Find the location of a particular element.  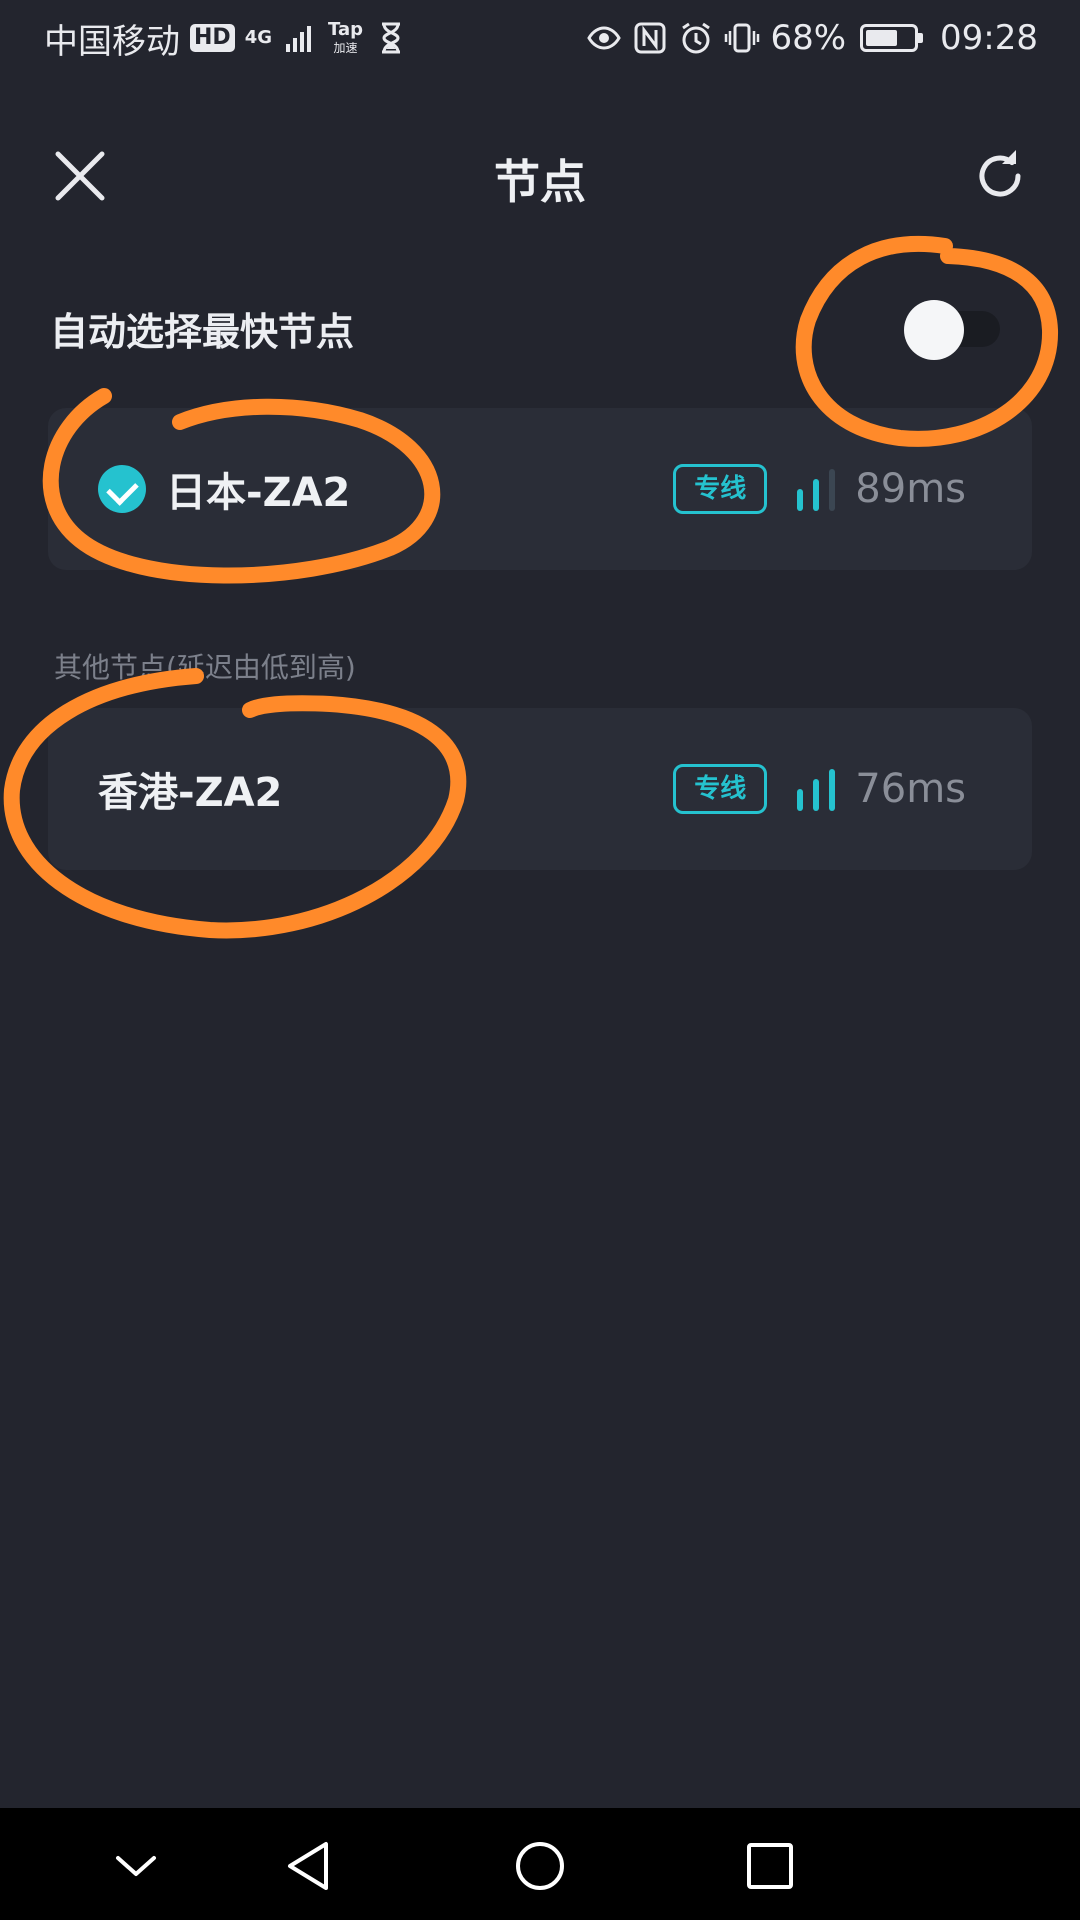

node-latency: 76ms is located at coordinates (910, 789).